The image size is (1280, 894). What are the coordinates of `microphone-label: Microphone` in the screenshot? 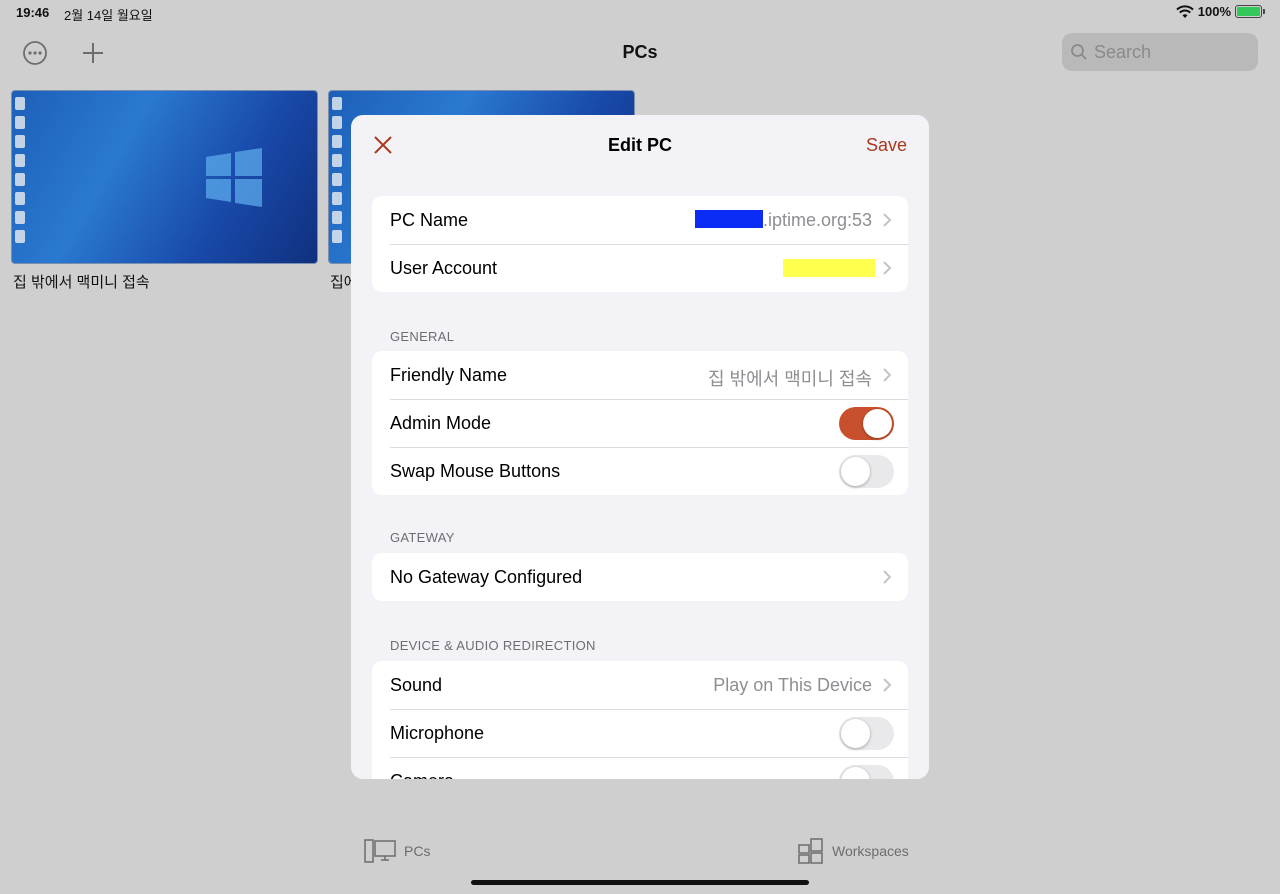 It's located at (437, 732).